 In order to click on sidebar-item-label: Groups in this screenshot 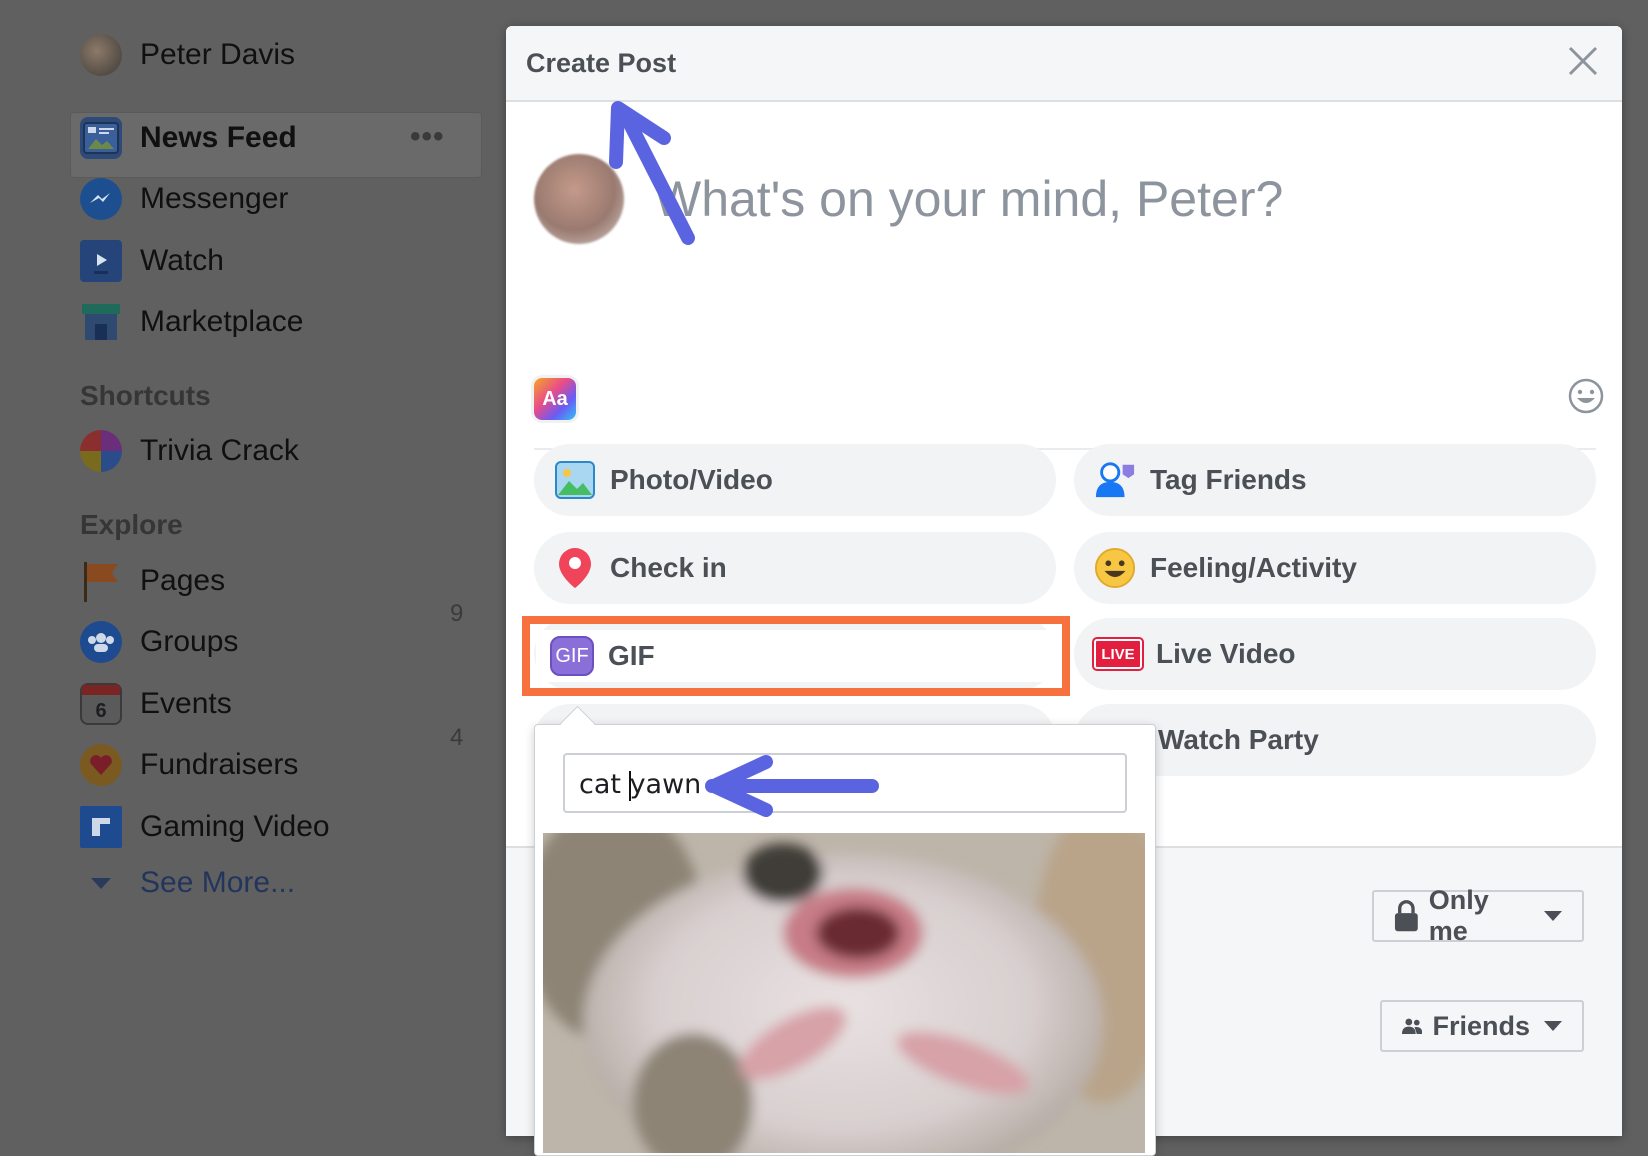, I will do `click(189, 641)`.